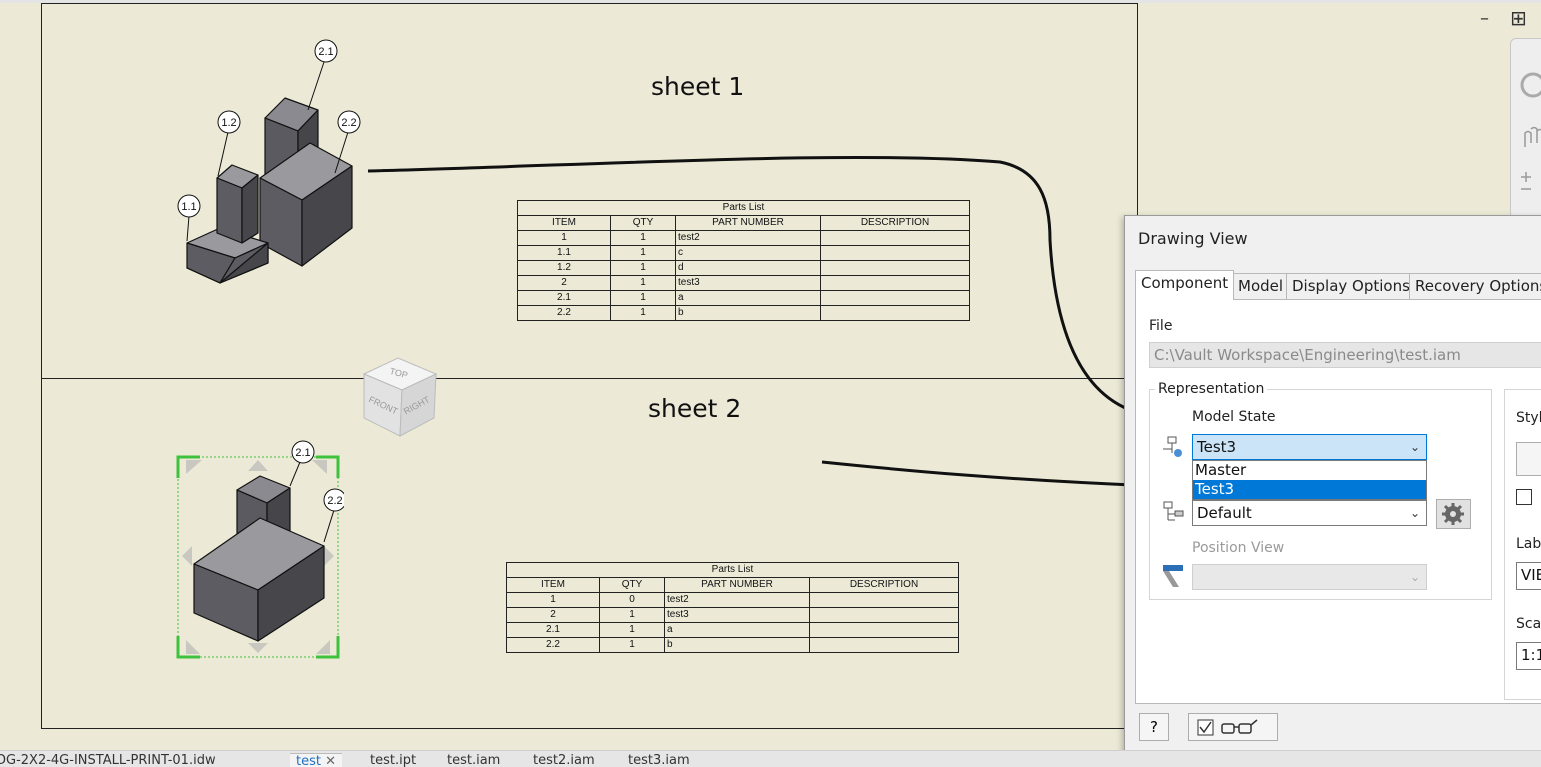  I want to click on doc-tab-idw: DG-2X2-4G-INSTALL-PRINT-01.idw, so click(108, 760).